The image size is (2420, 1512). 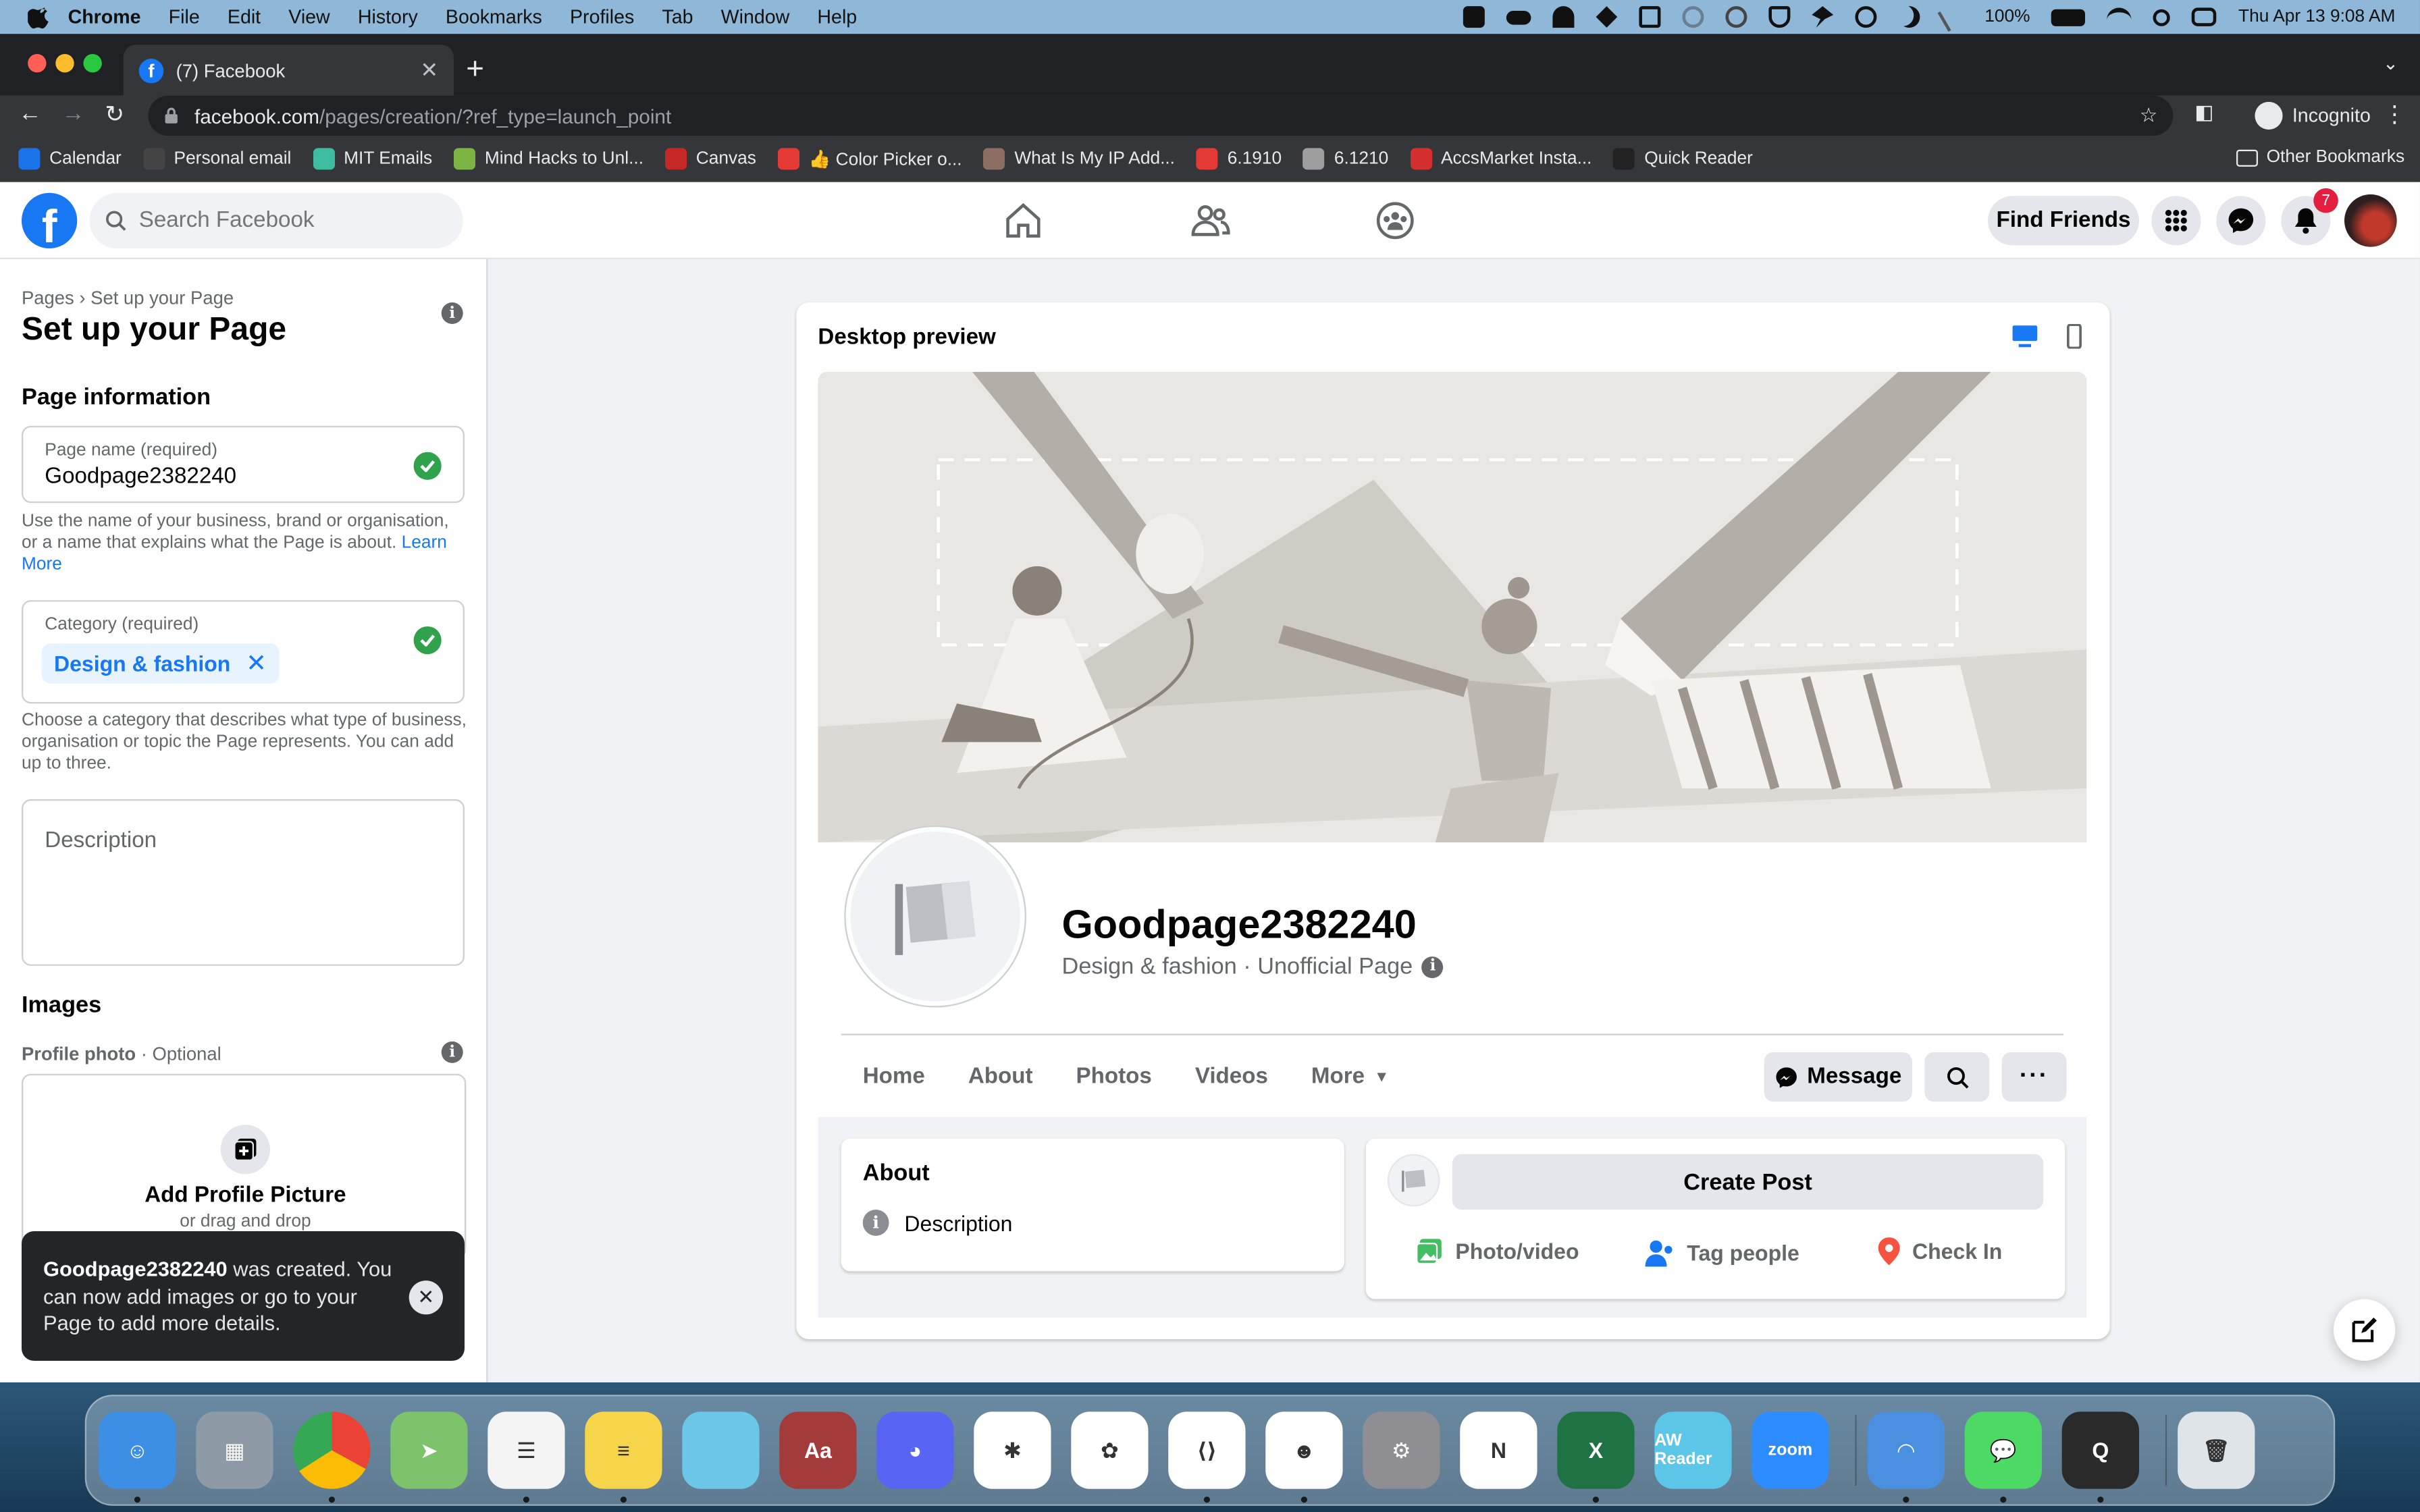 I want to click on minimize-window-button, so click(x=64, y=63).